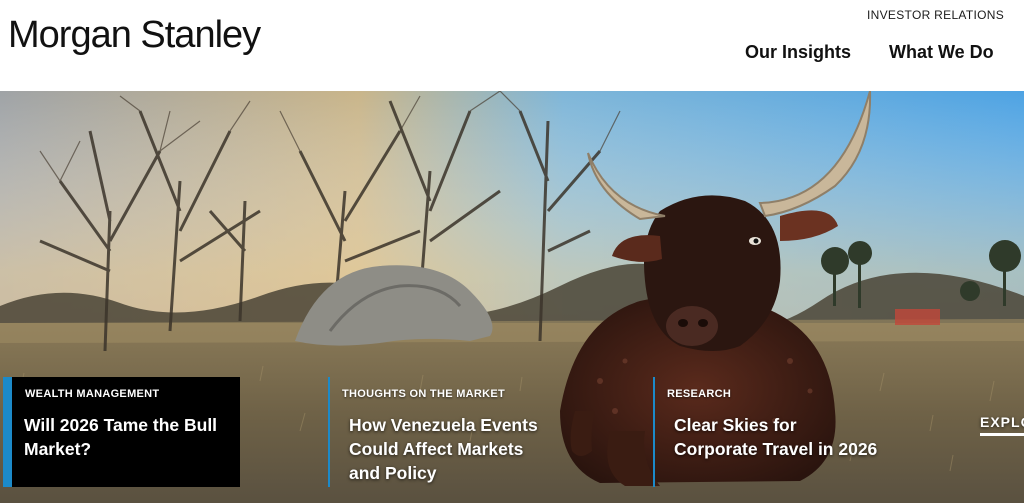 The width and height of the screenshot is (1024, 503). What do you see at coordinates (776, 437) in the screenshot?
I see `card-title: Clear Skies for Corporate Travel in 2026` at bounding box center [776, 437].